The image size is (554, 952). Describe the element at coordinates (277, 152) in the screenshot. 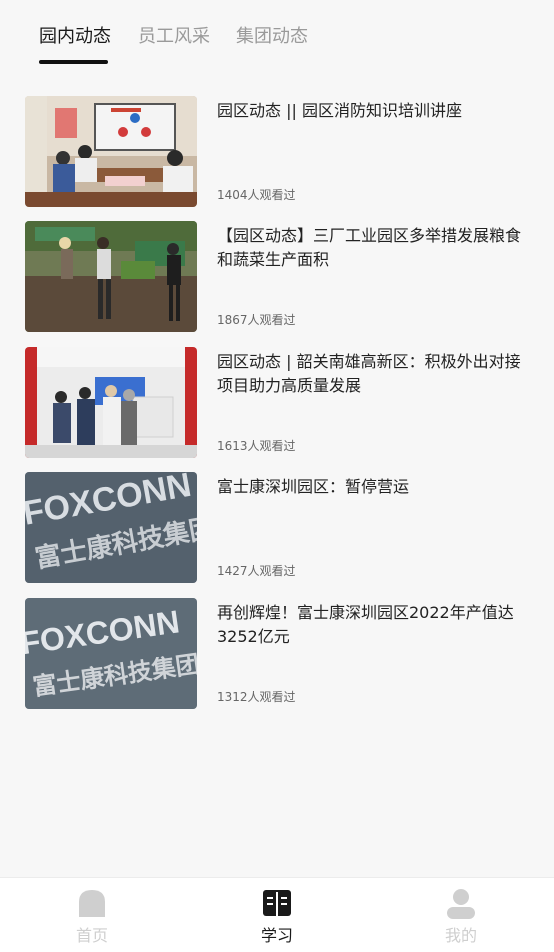

I see `list-item: 园区动态 || 园区消防知识培训讲座 1404人观看过` at that location.